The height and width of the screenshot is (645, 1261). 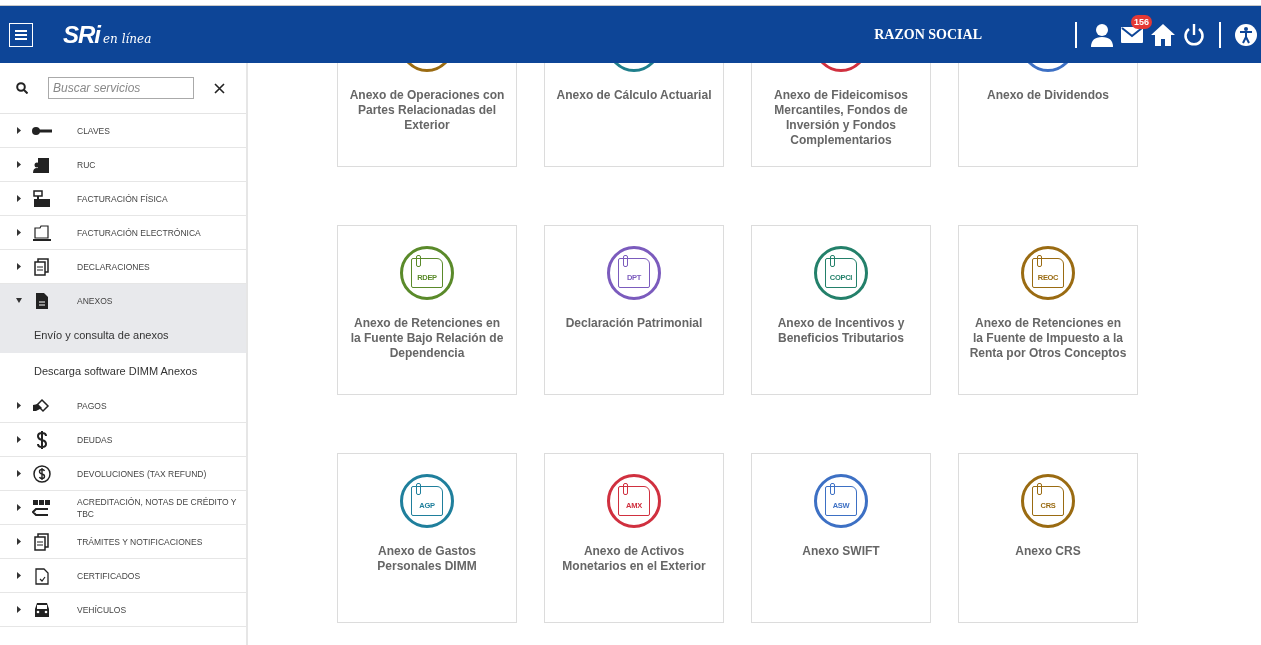 What do you see at coordinates (93, 130) in the screenshot?
I see `menu-label: CLAVES` at bounding box center [93, 130].